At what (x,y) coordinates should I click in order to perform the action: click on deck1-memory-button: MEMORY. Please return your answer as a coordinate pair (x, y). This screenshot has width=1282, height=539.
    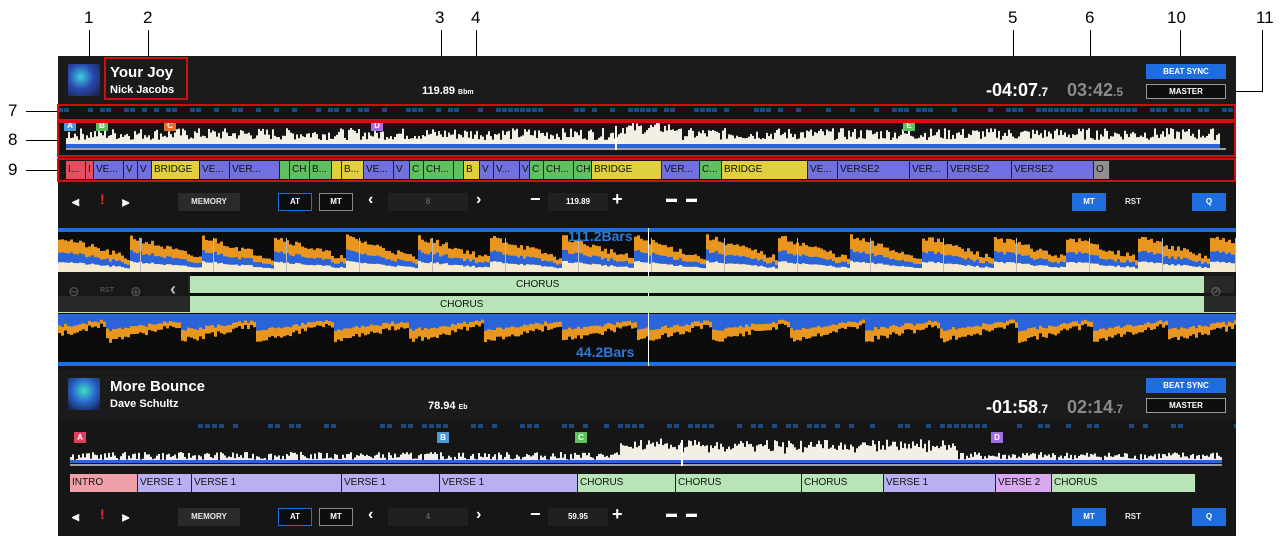
    Looking at the image, I should click on (209, 202).